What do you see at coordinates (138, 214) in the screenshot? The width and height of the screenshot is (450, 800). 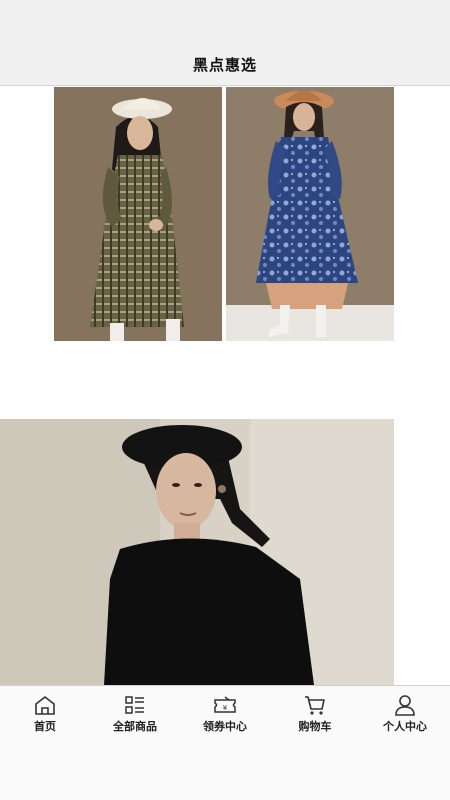 I see `product-image-plaid-dress` at bounding box center [138, 214].